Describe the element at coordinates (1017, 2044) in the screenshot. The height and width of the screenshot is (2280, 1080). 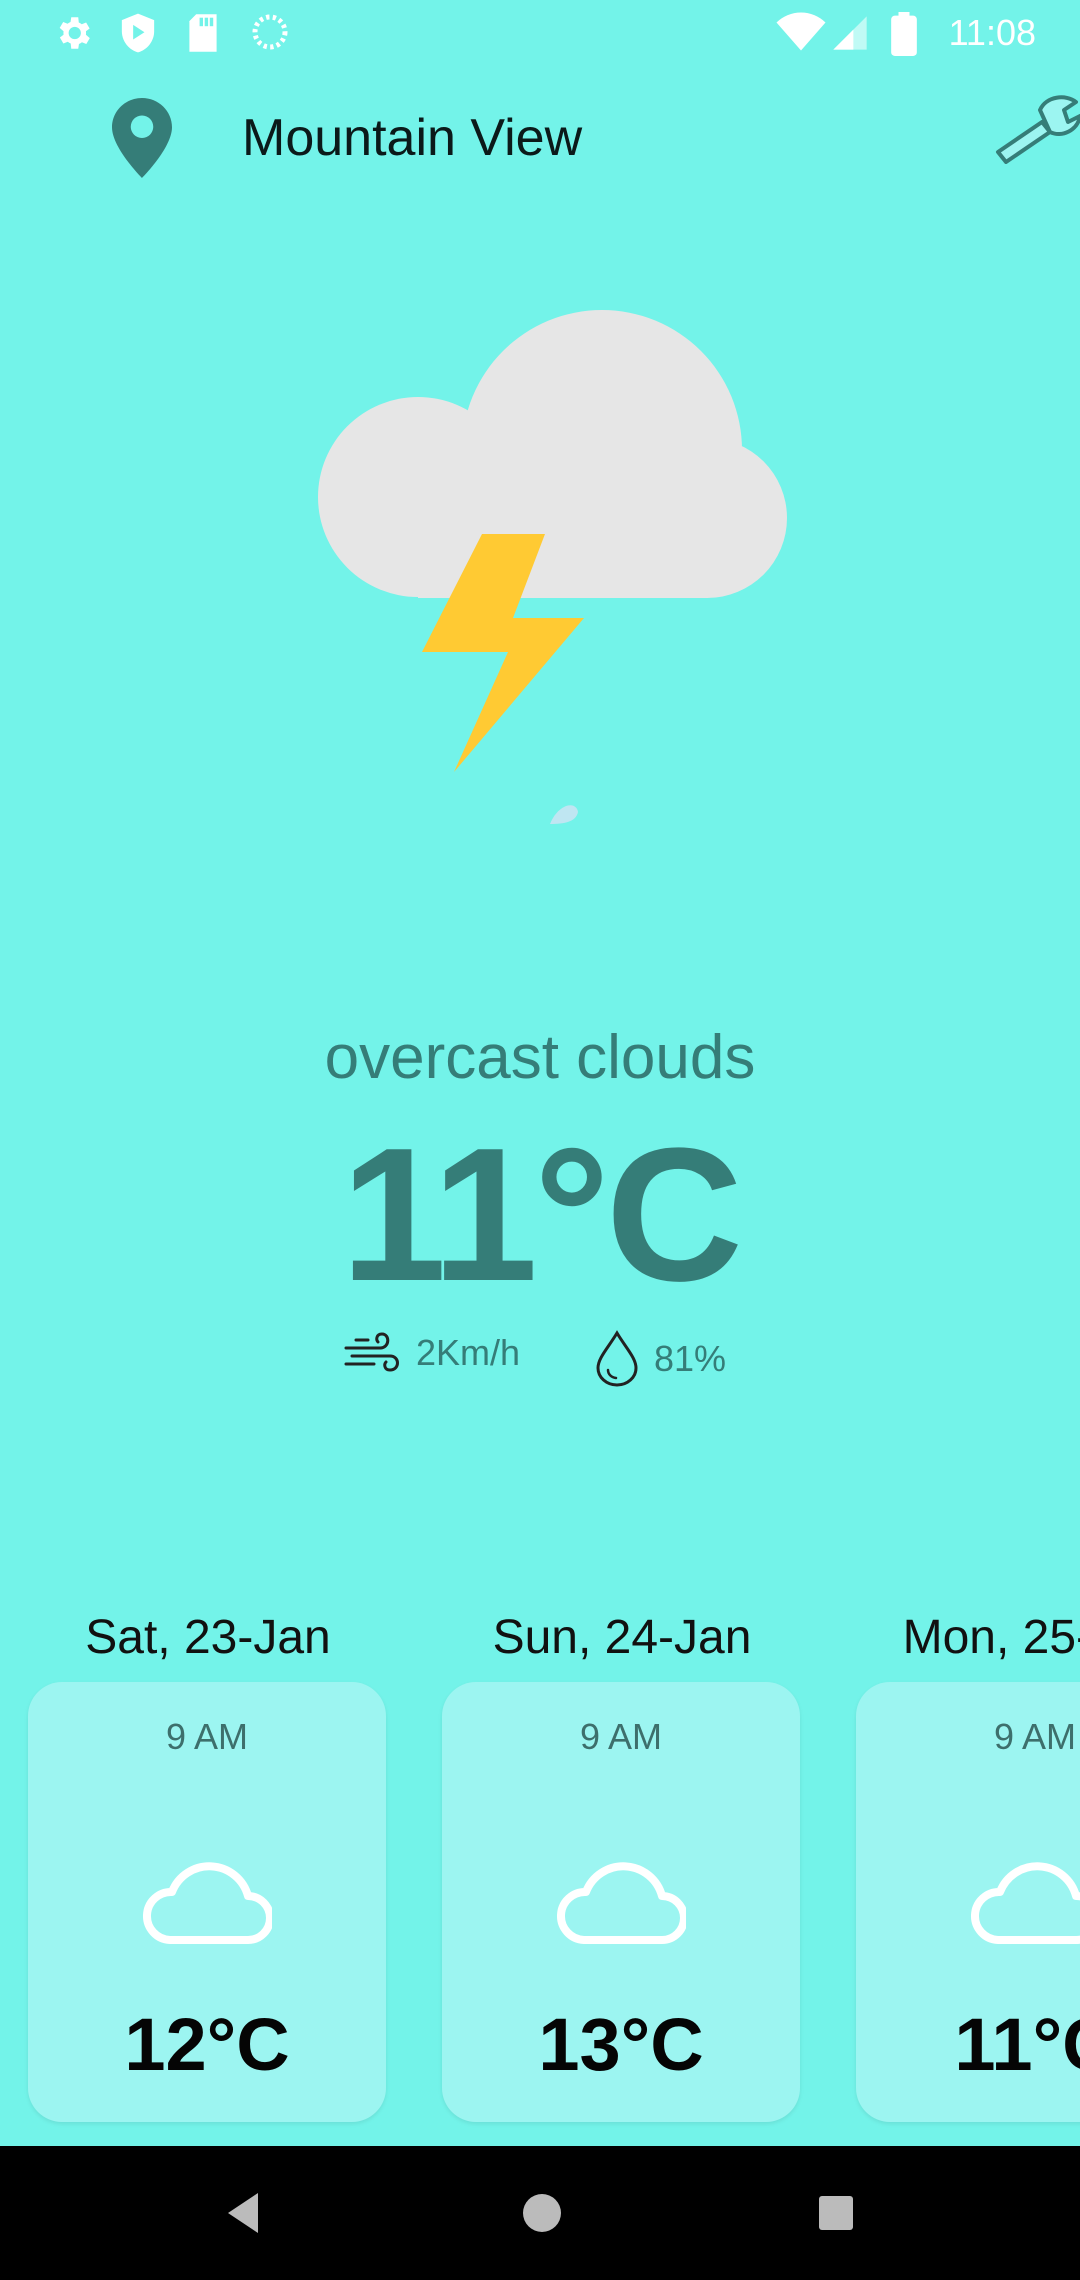
I see `forecast-temp: 11°C` at that location.